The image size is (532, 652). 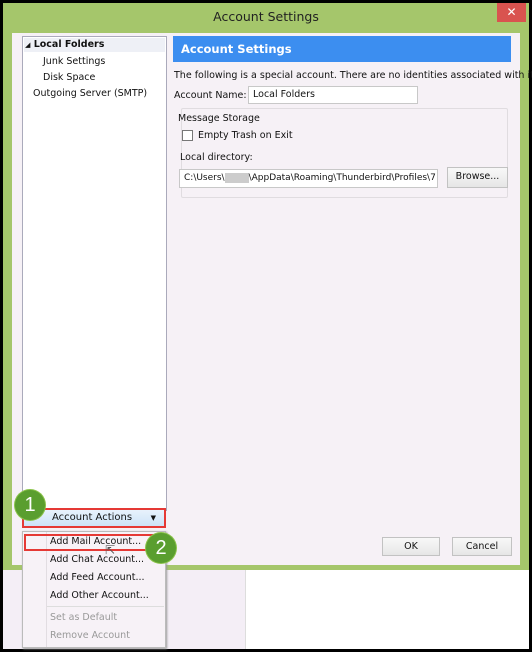 I want to click on tree-item-local-folders: ◢ Local Folders, so click(x=64, y=44).